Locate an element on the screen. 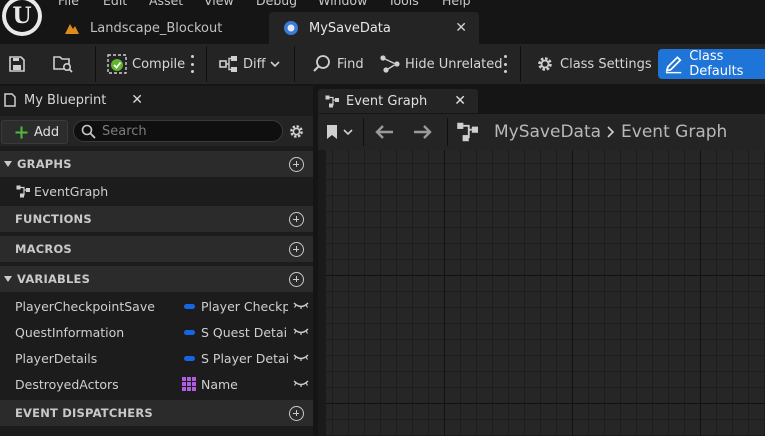 This screenshot has width=765, height=436. graph-toolbar: MySaveData Event Graph is located at coordinates (541, 132).